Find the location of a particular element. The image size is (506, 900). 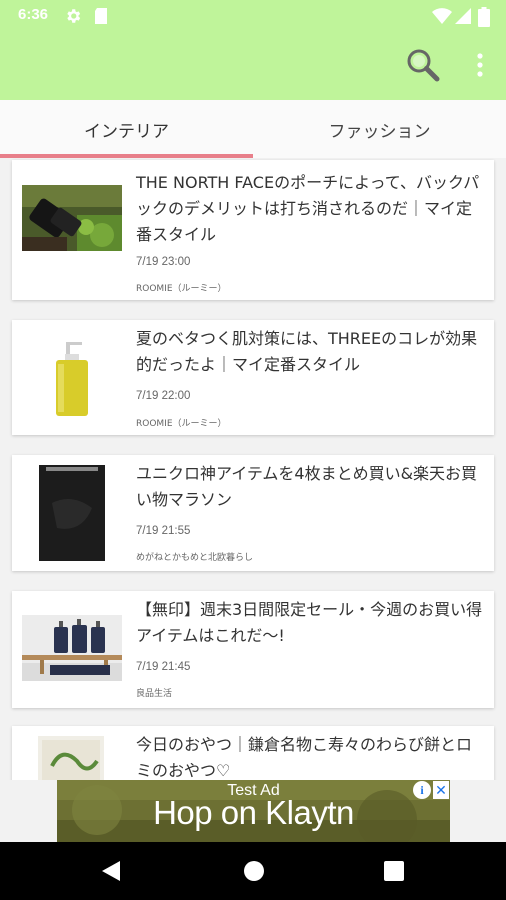

battery-icon is located at coordinates (484, 17).